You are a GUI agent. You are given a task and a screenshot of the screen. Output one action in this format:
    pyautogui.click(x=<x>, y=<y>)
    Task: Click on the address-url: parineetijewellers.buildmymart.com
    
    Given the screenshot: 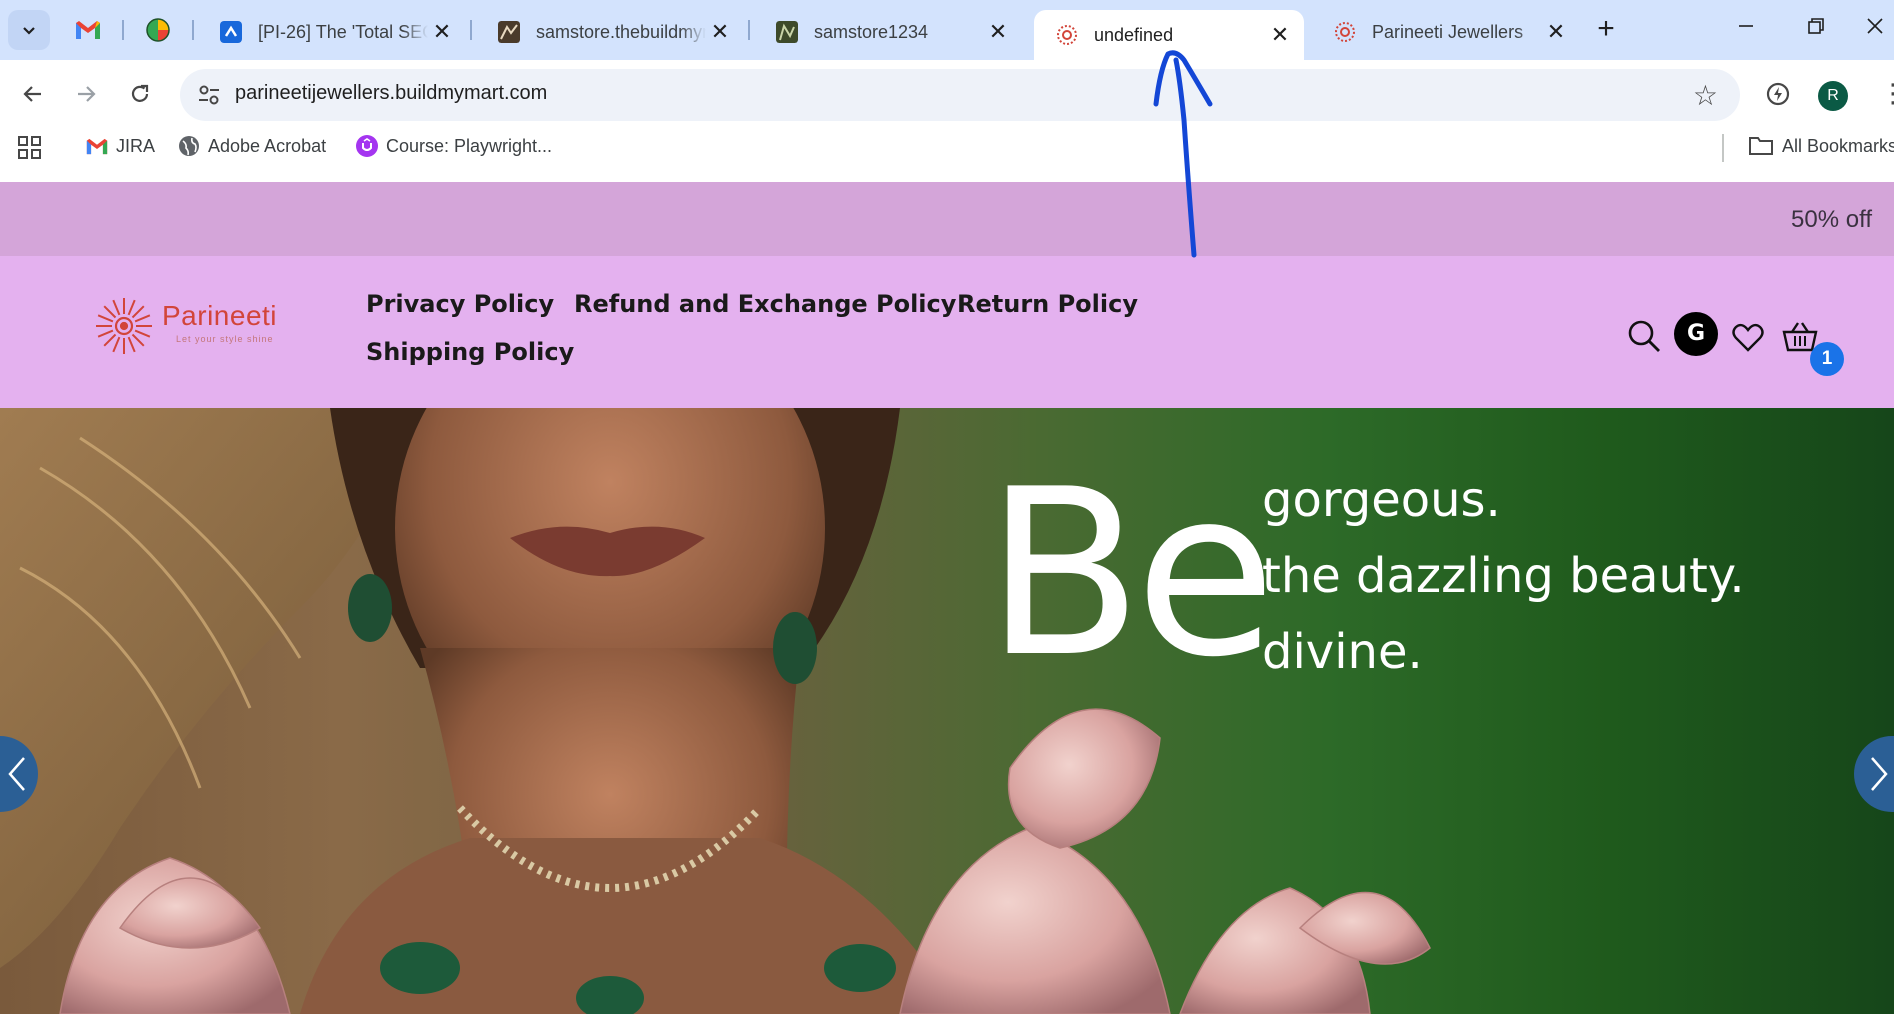 What is the action you would take?
    pyautogui.click(x=391, y=93)
    